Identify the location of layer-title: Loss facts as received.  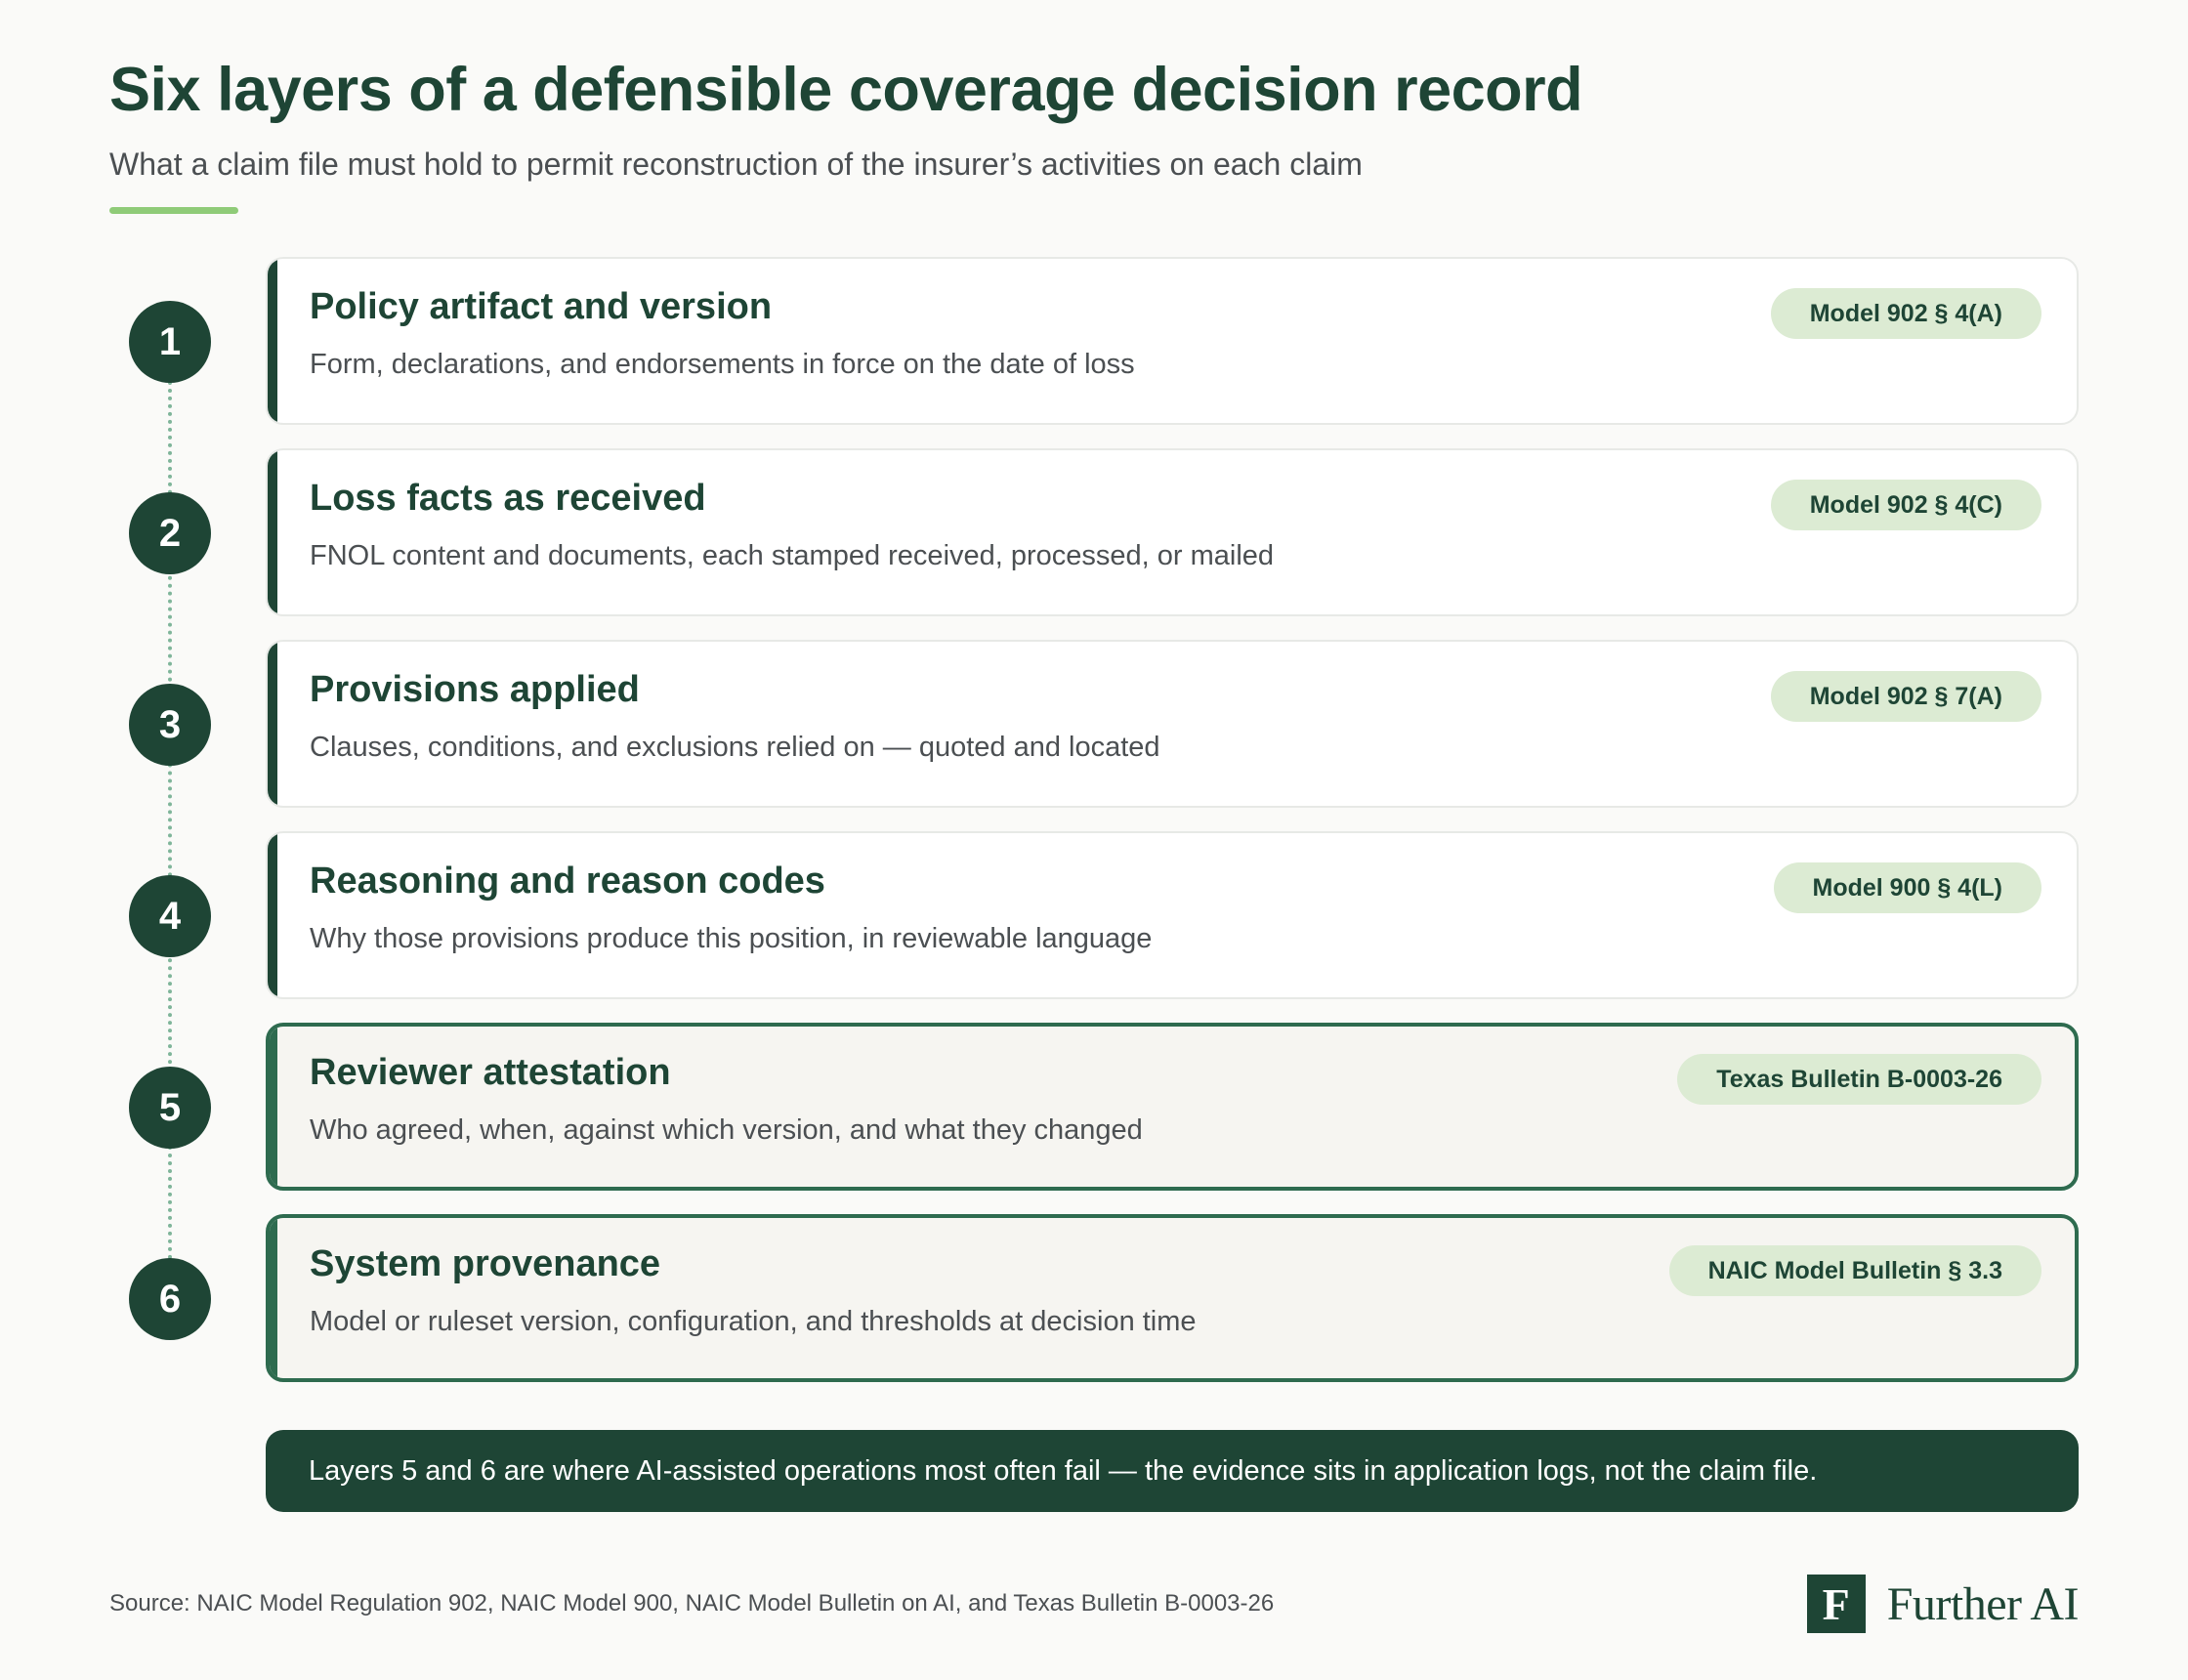
(508, 498).